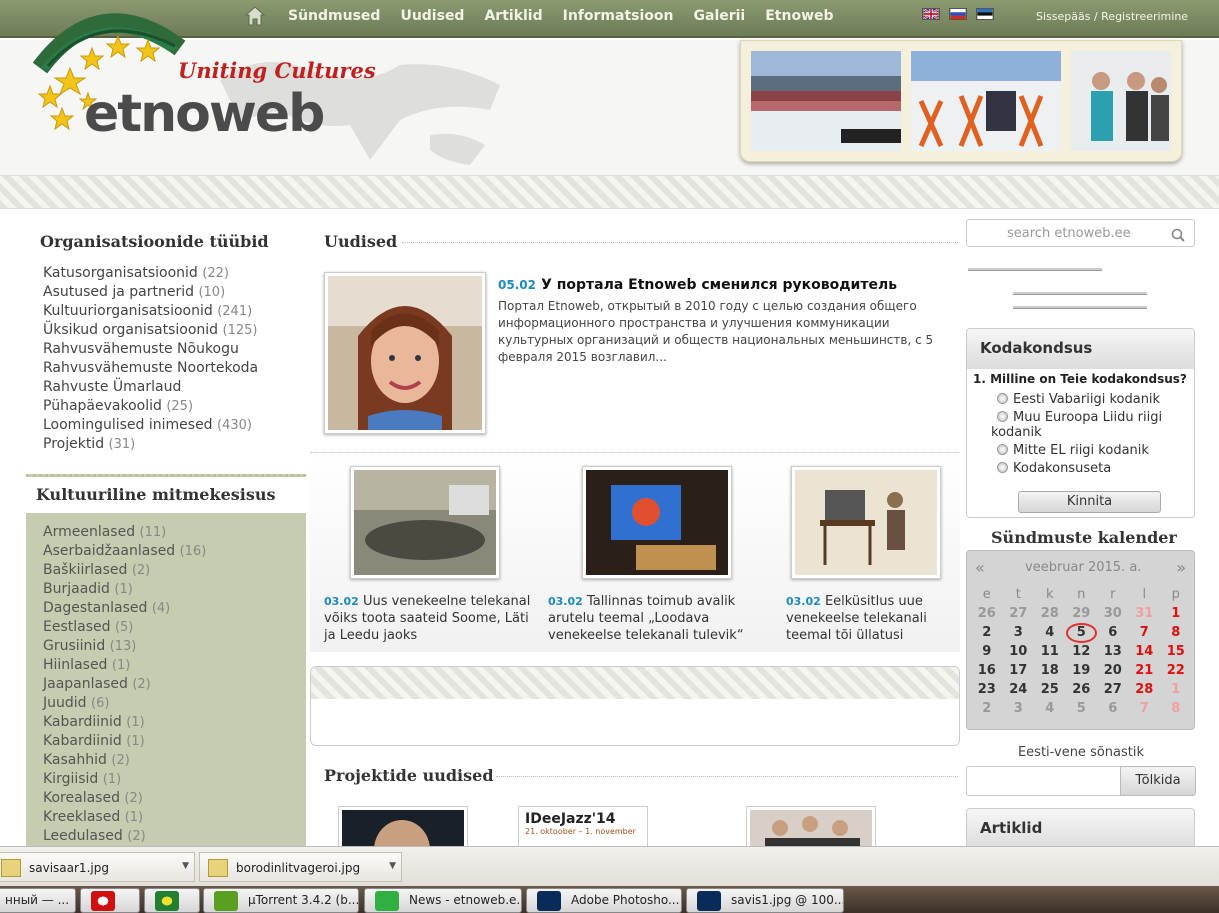 This screenshot has width=1219, height=913. I want to click on nav-link-informatsioon: Informatsioon, so click(618, 16).